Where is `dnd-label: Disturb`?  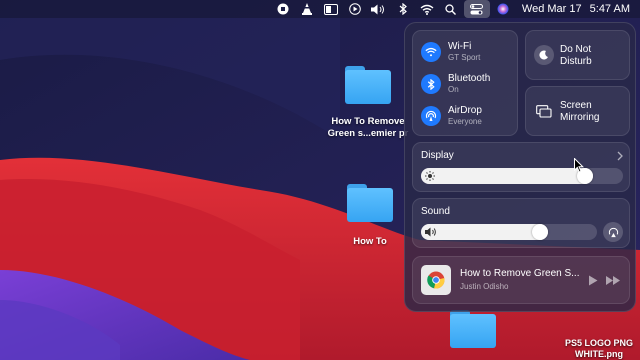
dnd-label: Disturb is located at coordinates (576, 61).